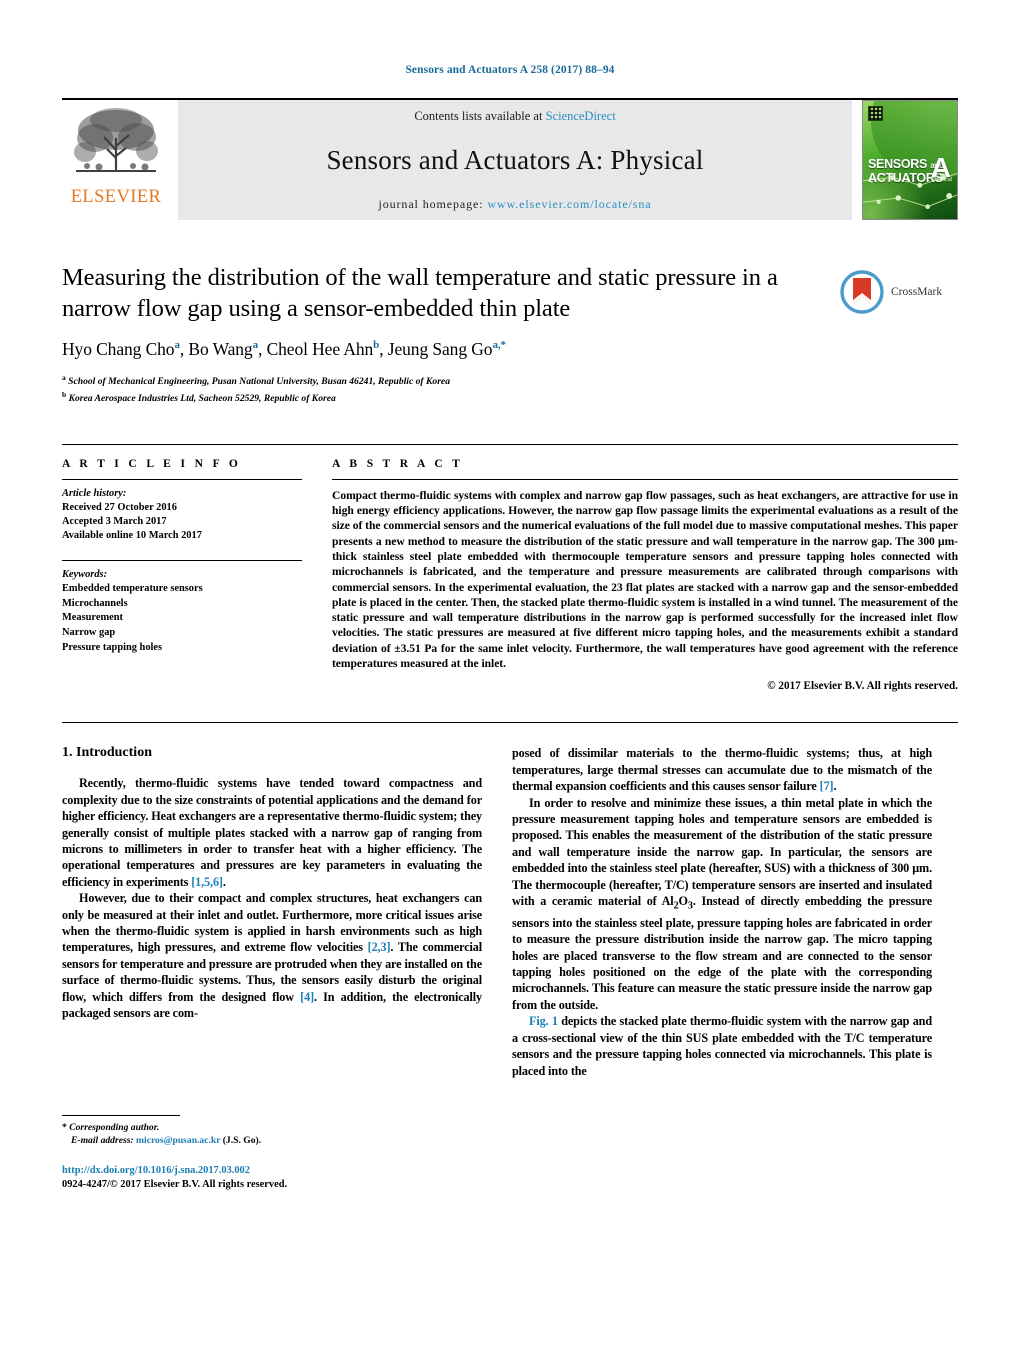 This screenshot has height=1351, width=1020. I want to click on author-name: Jeung Sang Go, so click(440, 349).